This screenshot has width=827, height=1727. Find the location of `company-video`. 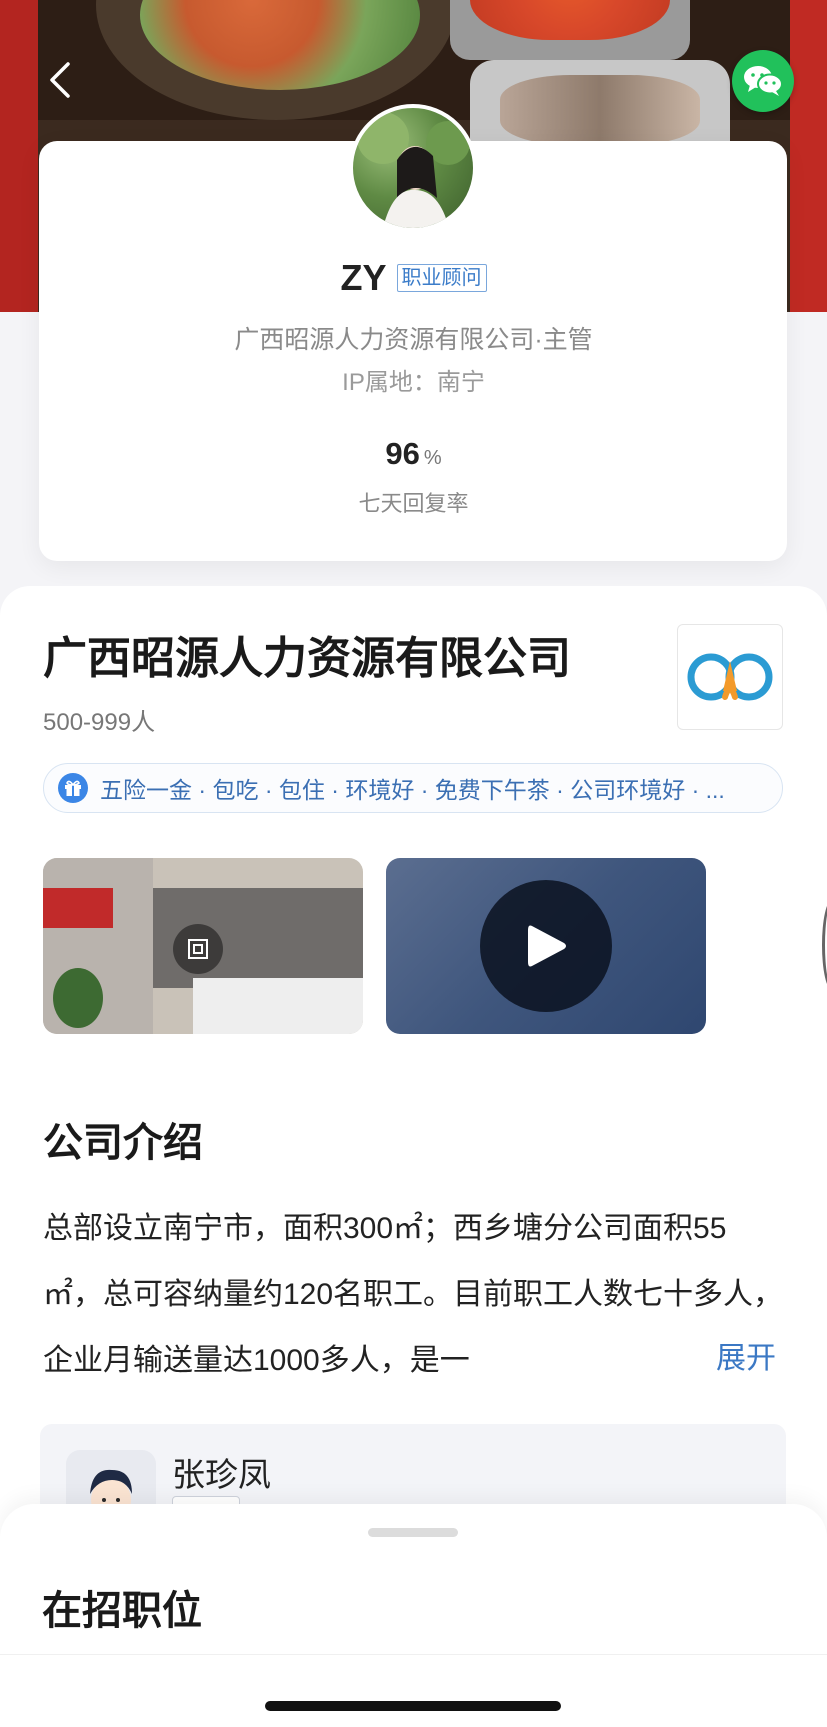

company-video is located at coordinates (546, 946).